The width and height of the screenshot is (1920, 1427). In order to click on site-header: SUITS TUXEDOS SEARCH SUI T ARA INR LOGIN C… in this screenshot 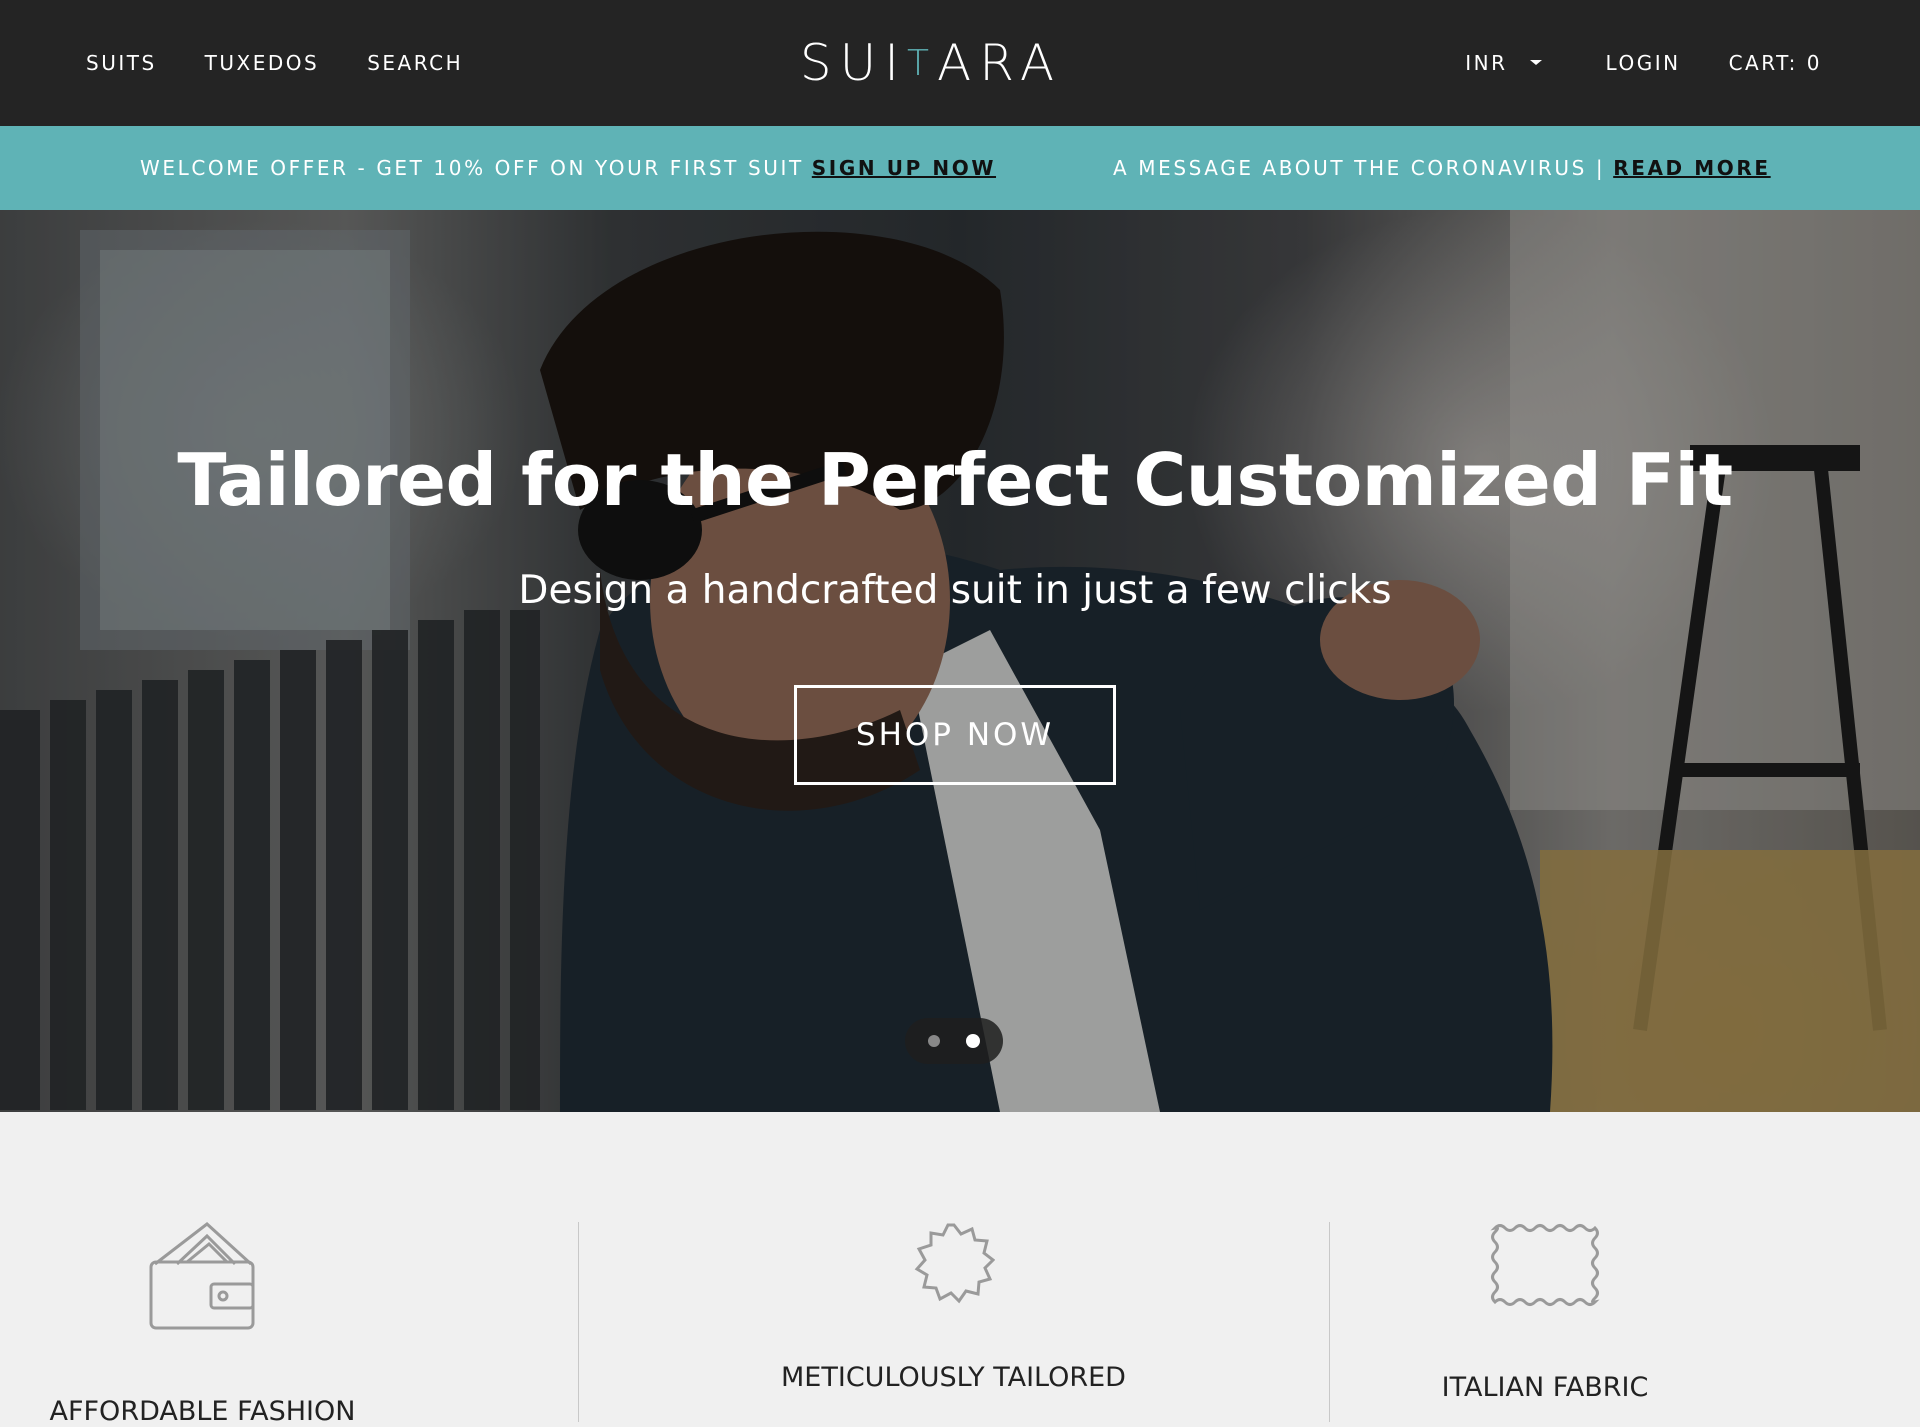, I will do `click(960, 63)`.